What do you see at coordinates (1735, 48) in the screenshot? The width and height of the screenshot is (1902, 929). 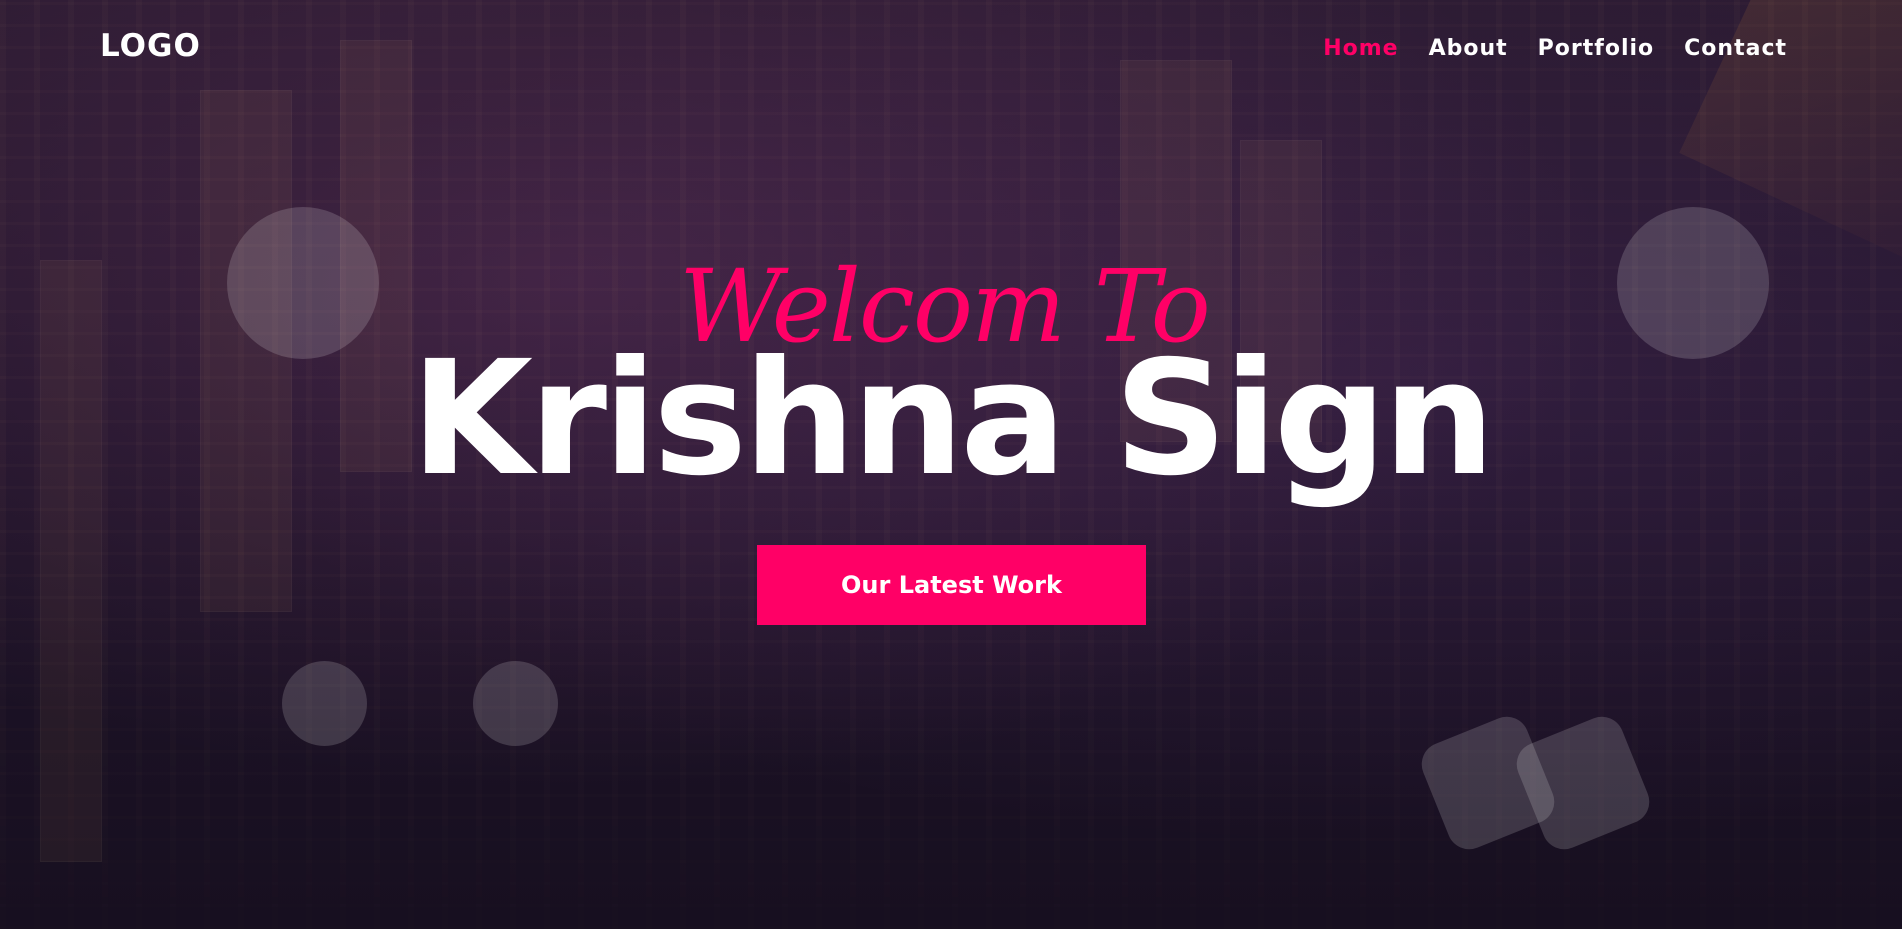 I see `nav-contact: Contact` at bounding box center [1735, 48].